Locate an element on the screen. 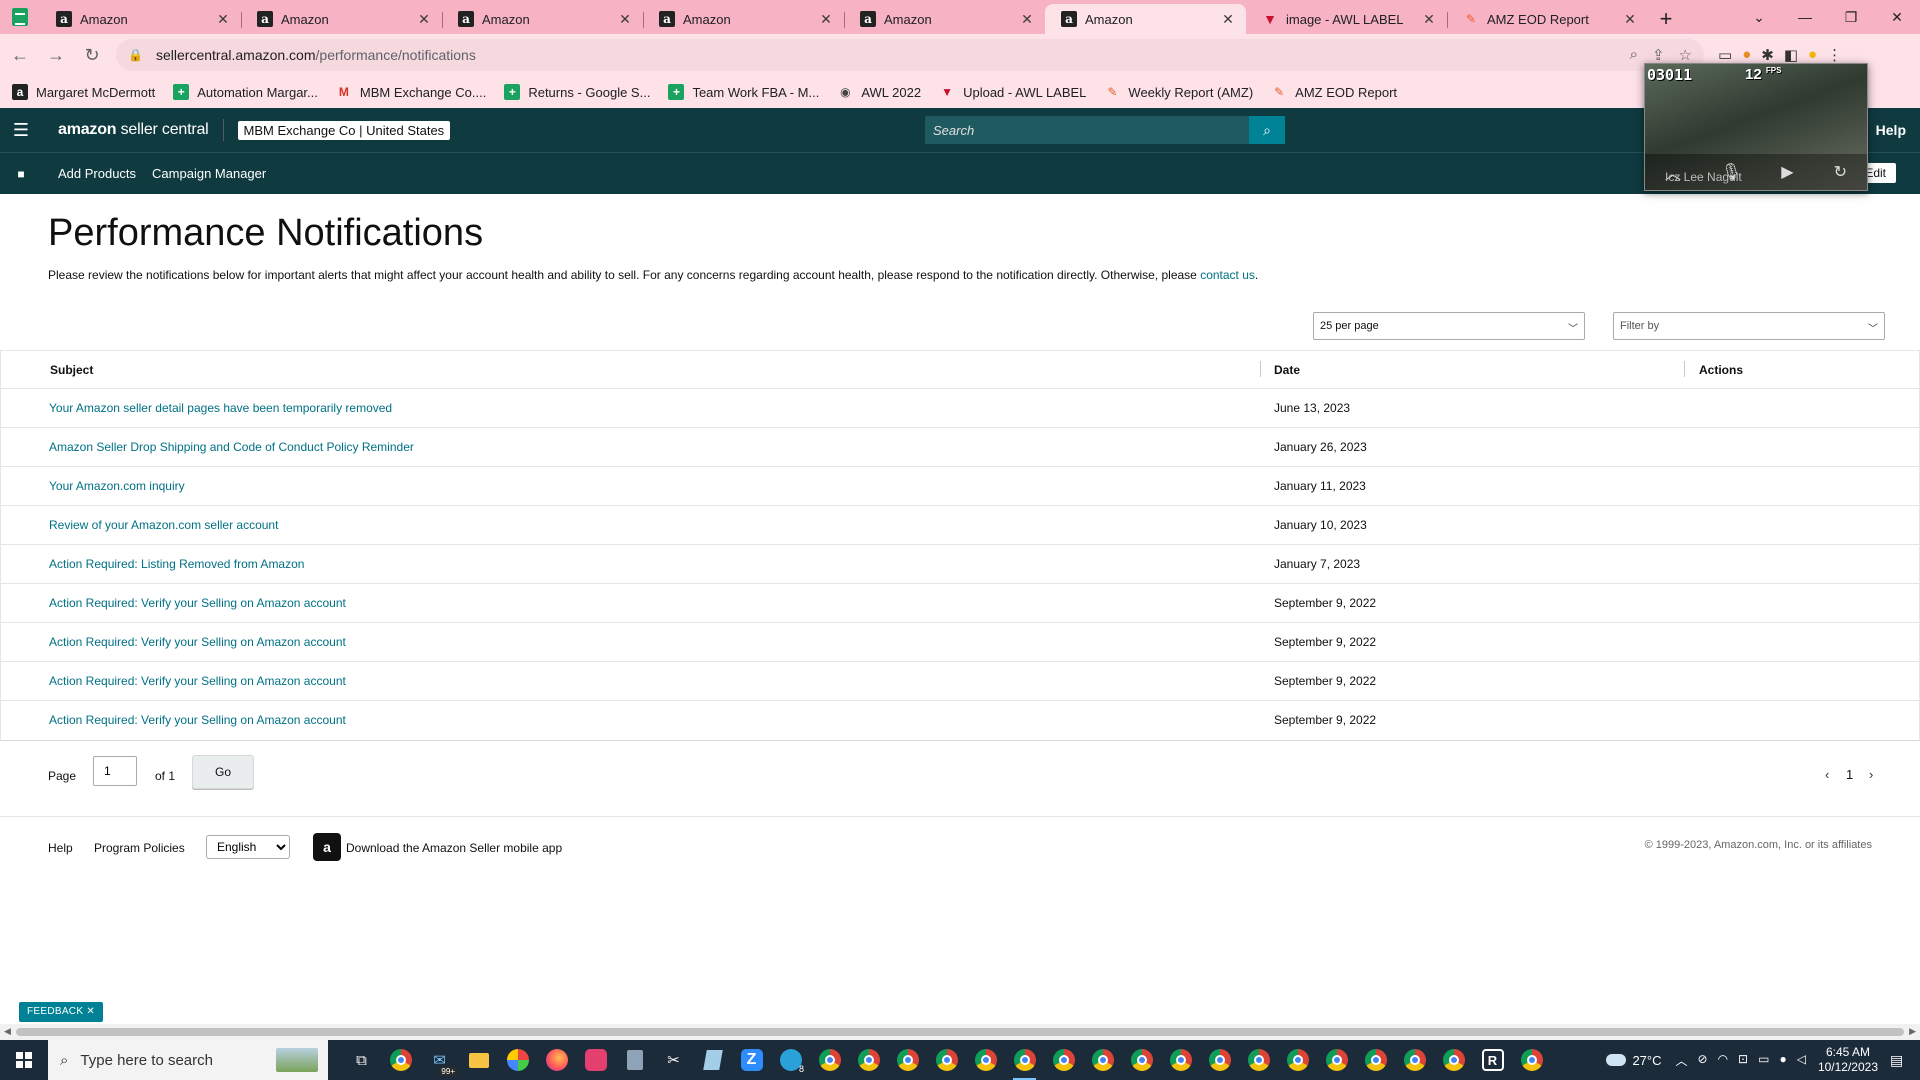 The height and width of the screenshot is (1080, 1920). network-off-icon: ⊘ is located at coordinates (1703, 1060).